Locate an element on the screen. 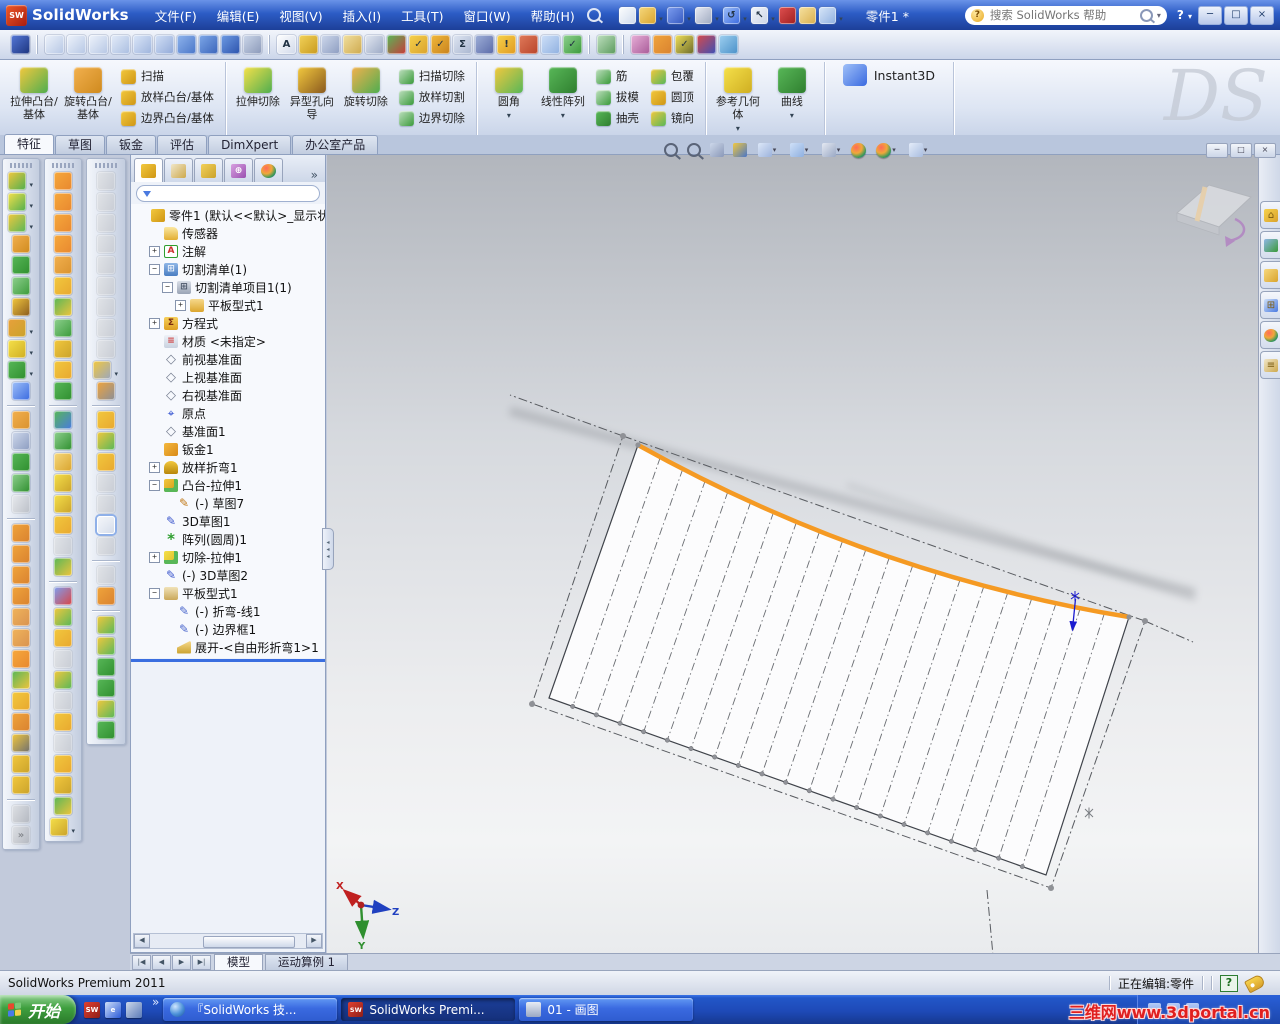 Image resolution: width=1280 pixels, height=1024 pixels. menu-item: 编辑(E) is located at coordinates (238, 15).